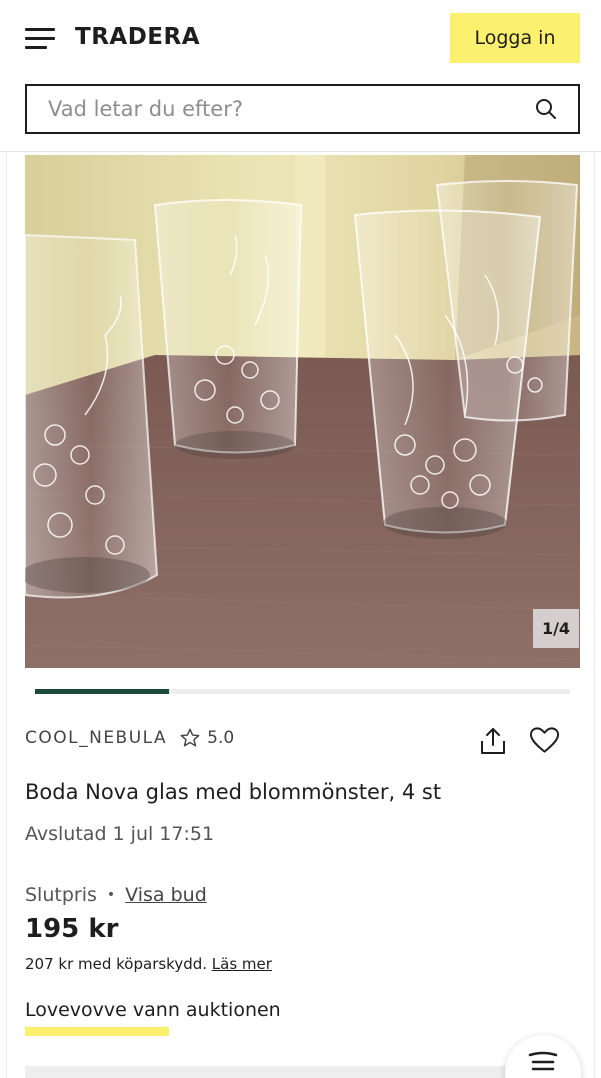 This screenshot has height=1078, width=601. Describe the element at coordinates (116, 964) in the screenshot. I see `buyer-protection-text: 207 kr med köparskydd.` at that location.